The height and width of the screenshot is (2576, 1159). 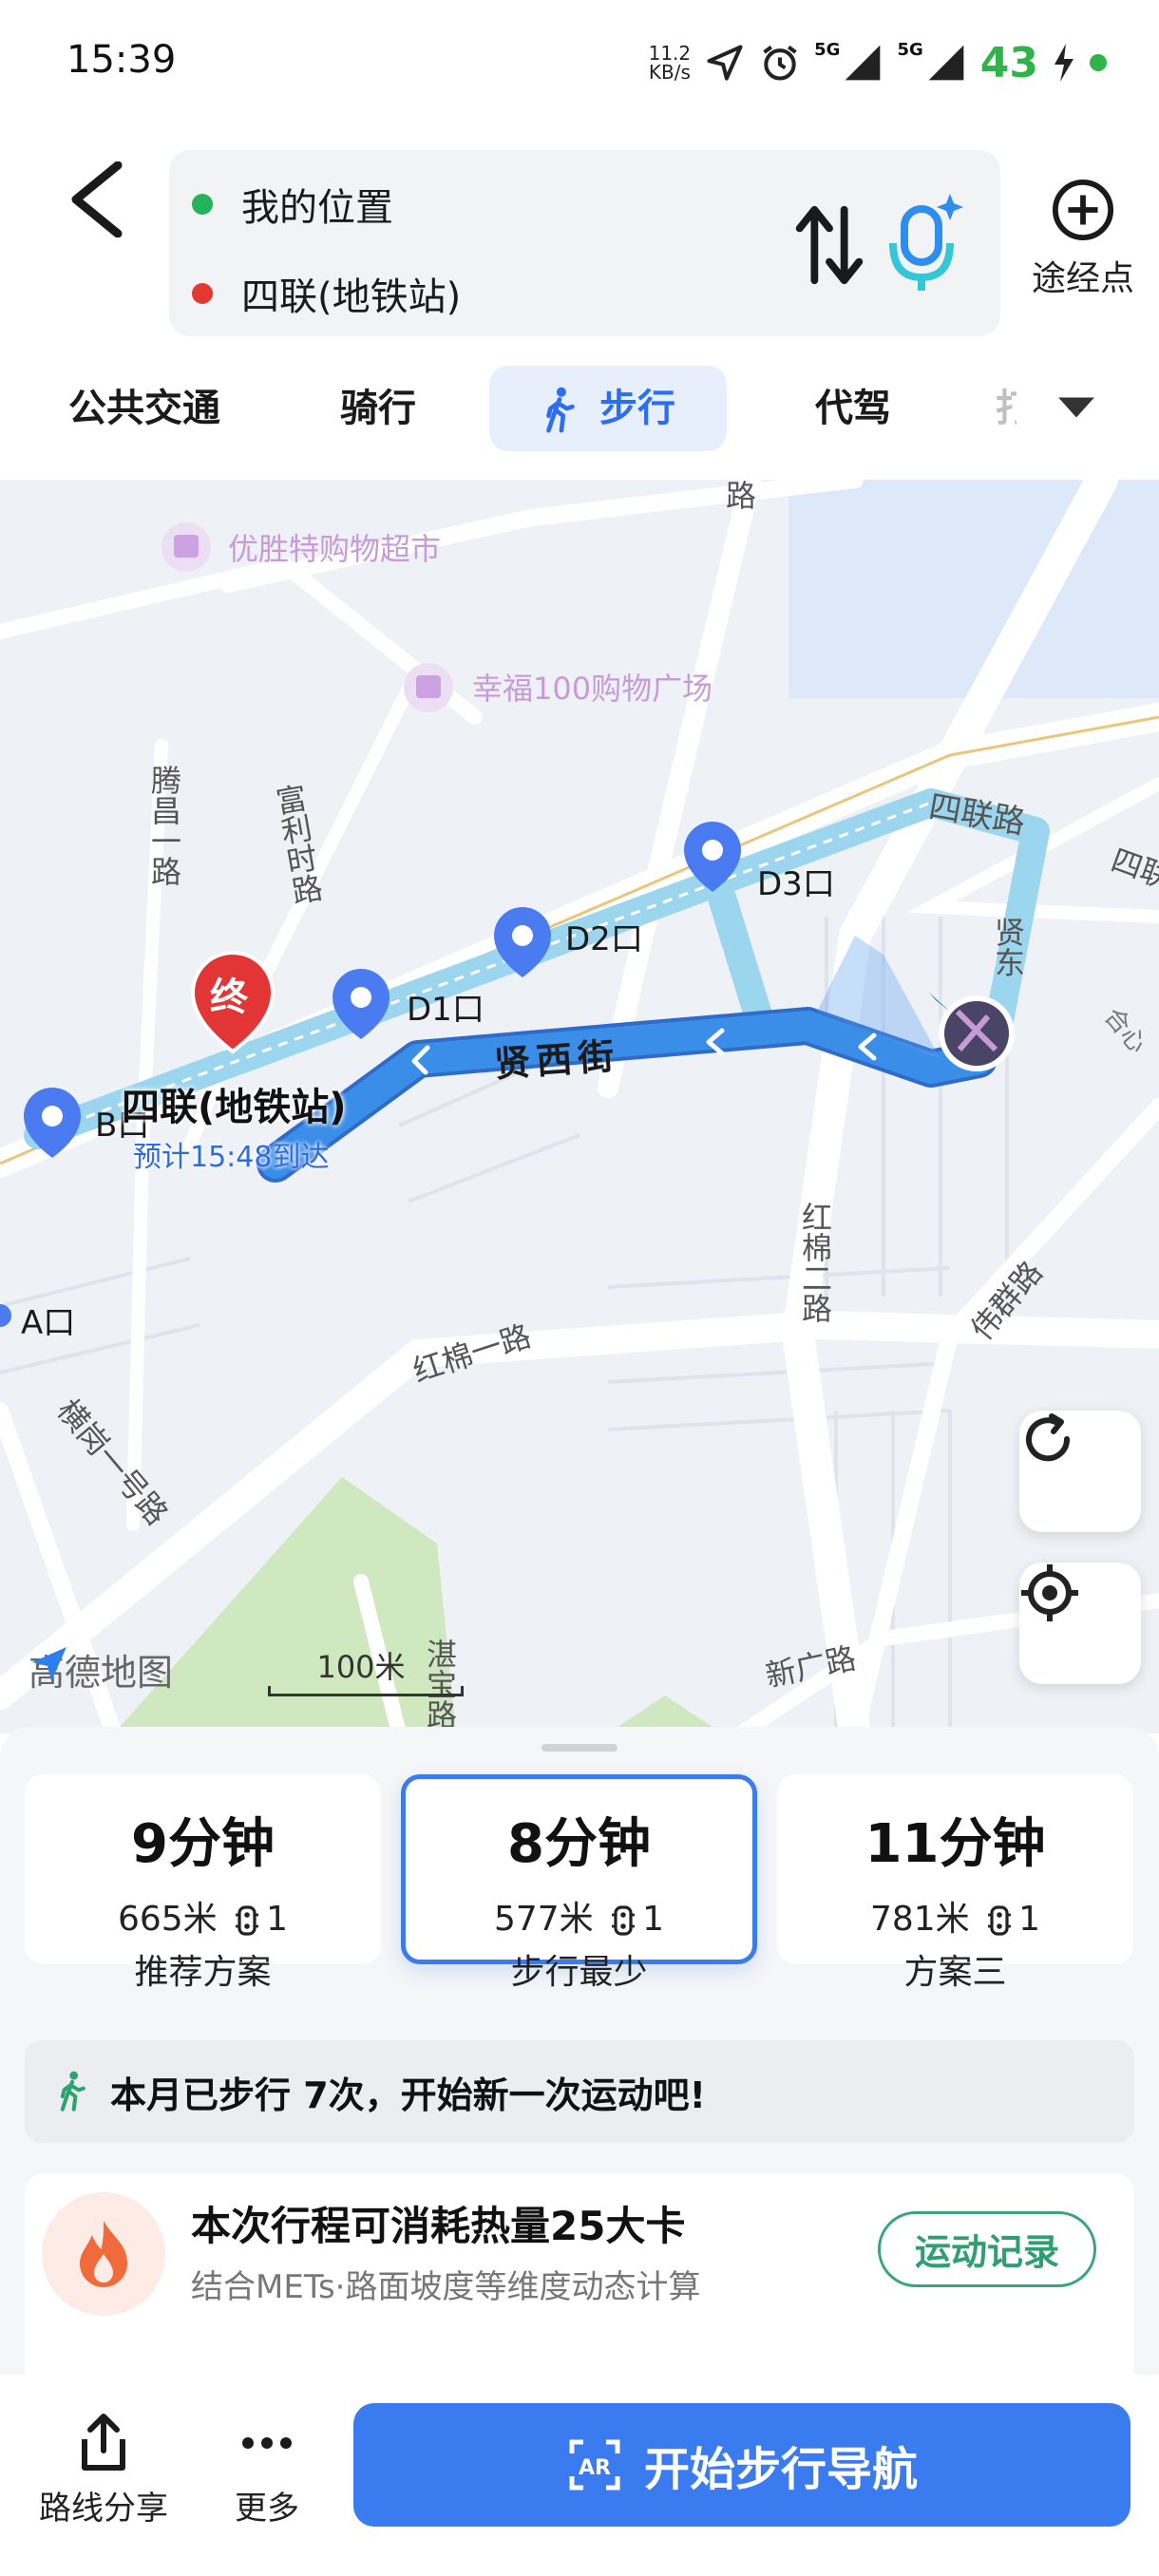 What do you see at coordinates (924, 242) in the screenshot?
I see `voice-mic-icon` at bounding box center [924, 242].